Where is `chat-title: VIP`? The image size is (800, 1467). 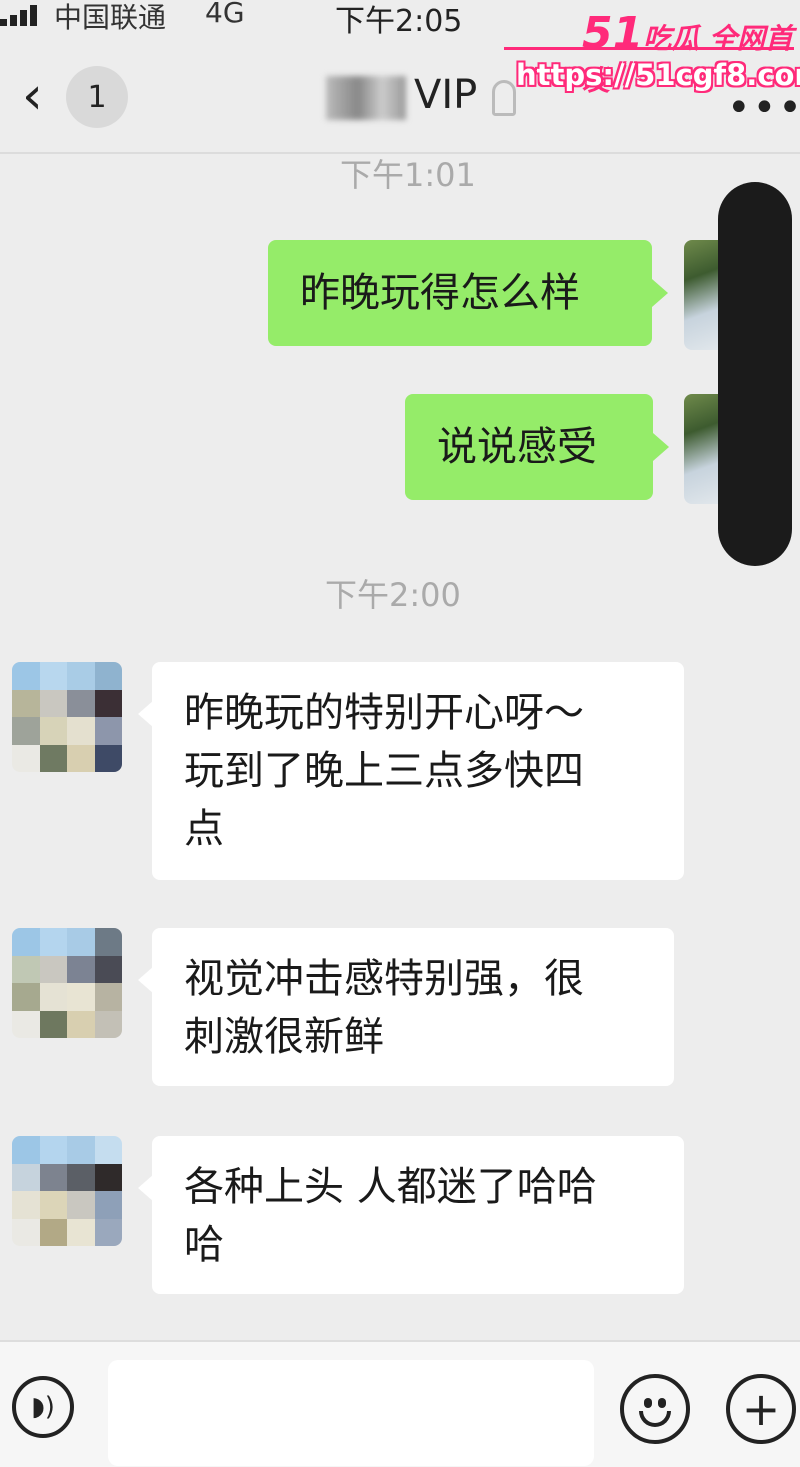 chat-title: VIP is located at coordinates (446, 95).